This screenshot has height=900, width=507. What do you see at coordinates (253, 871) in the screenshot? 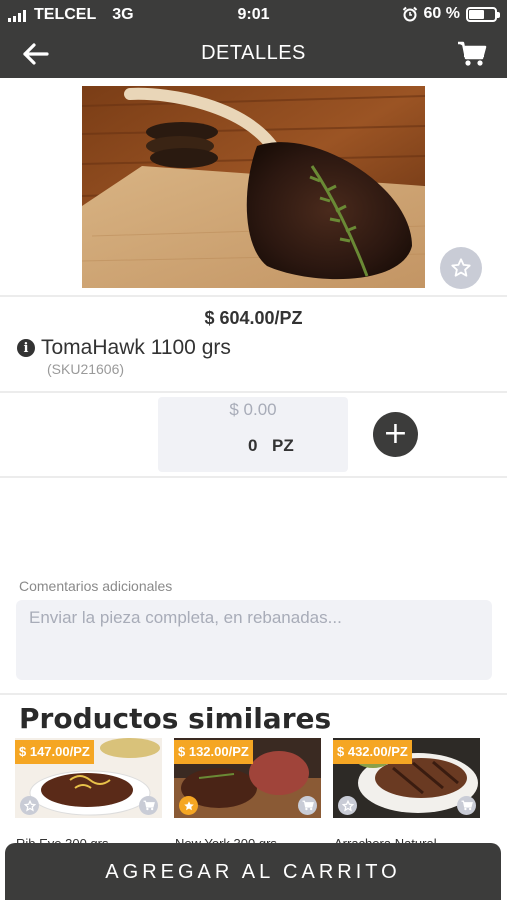
I see `add-to-cart-button: AGREGAR AL CARRITO` at bounding box center [253, 871].